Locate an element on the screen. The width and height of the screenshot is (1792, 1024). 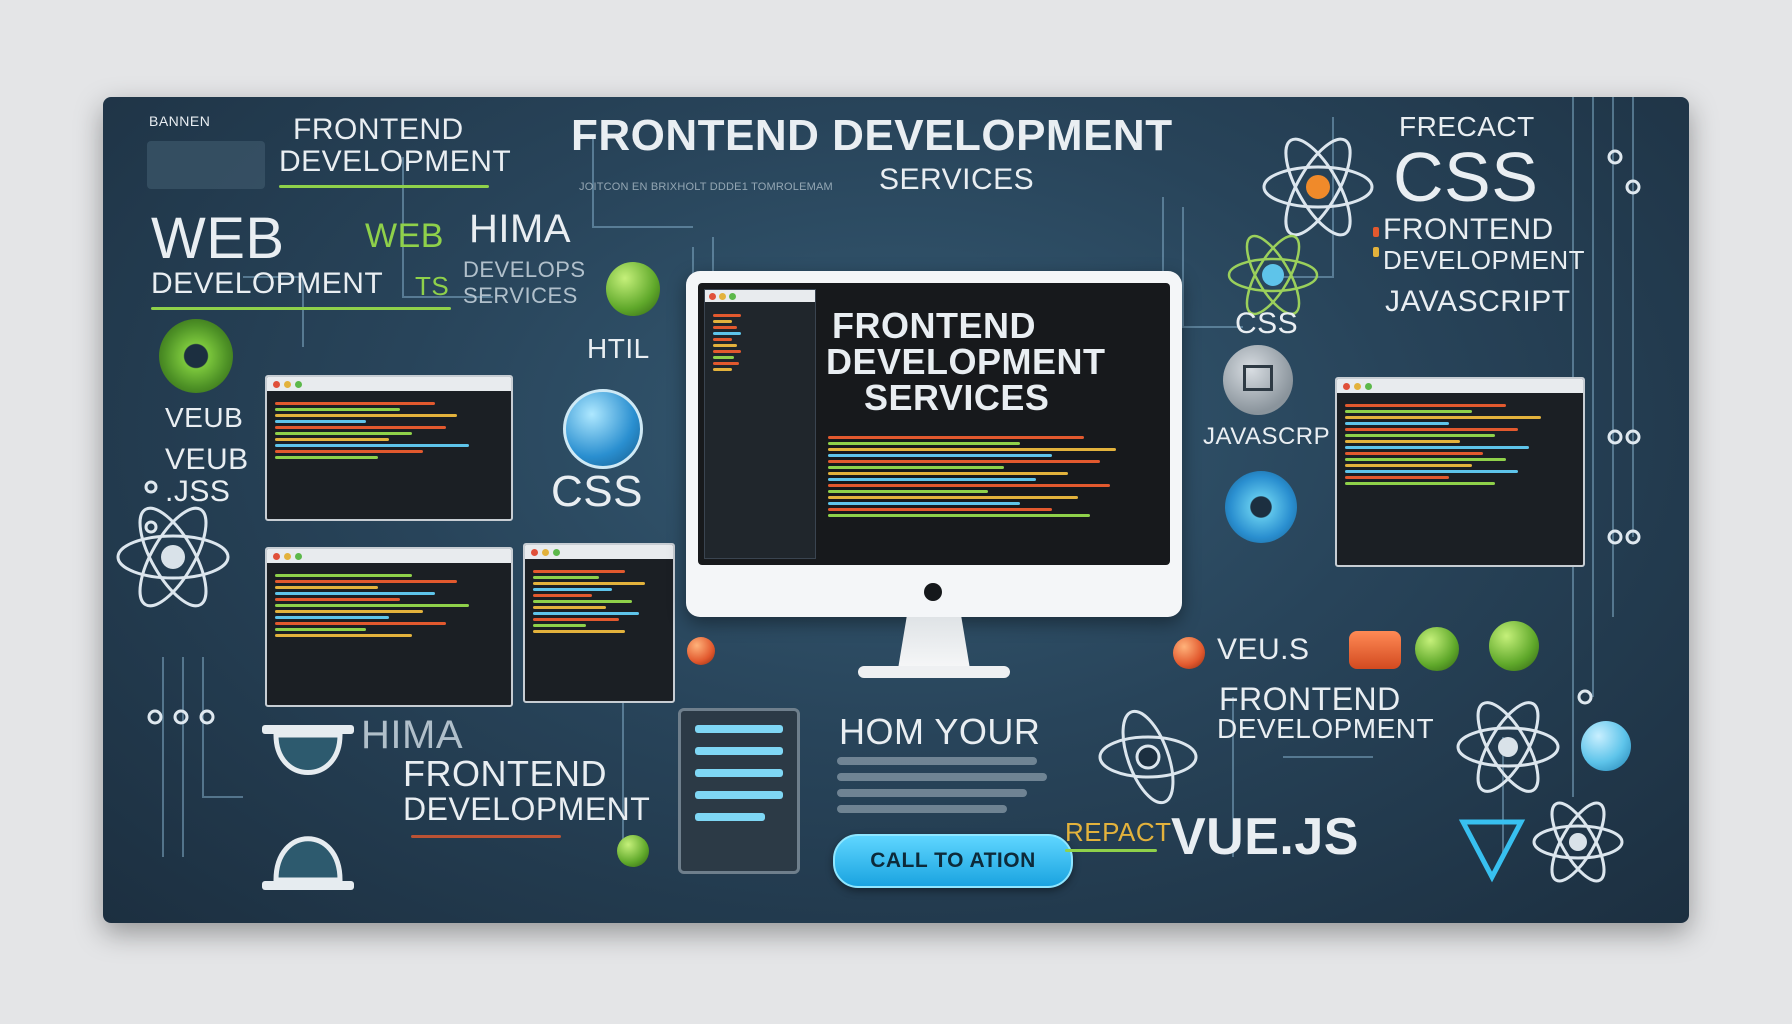
monitor-screen: FRONTEND DEVELOPMENT SERVICES is located at coordinates (934, 424).